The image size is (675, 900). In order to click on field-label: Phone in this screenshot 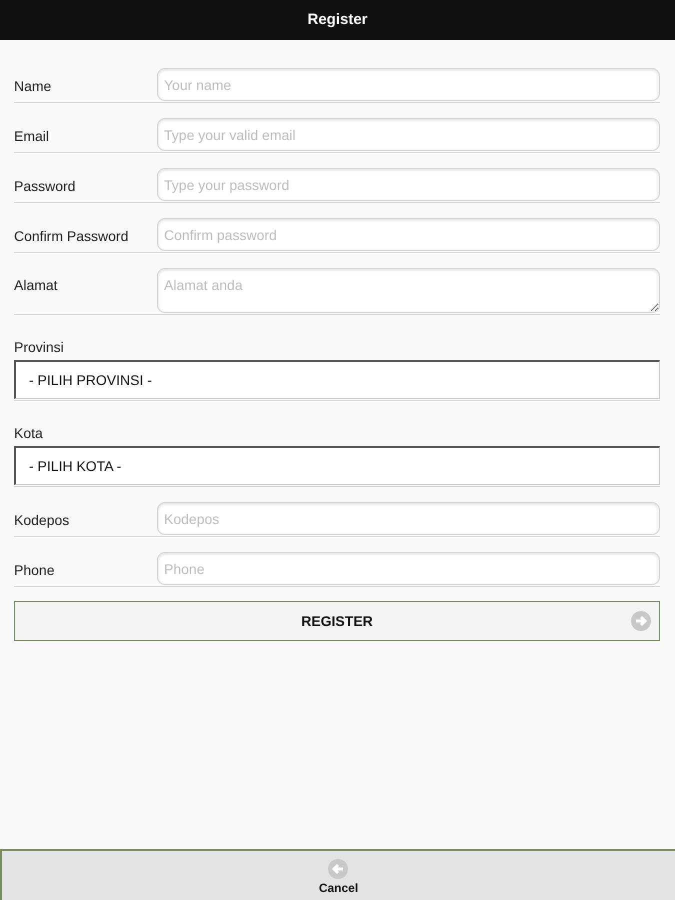, I will do `click(35, 570)`.